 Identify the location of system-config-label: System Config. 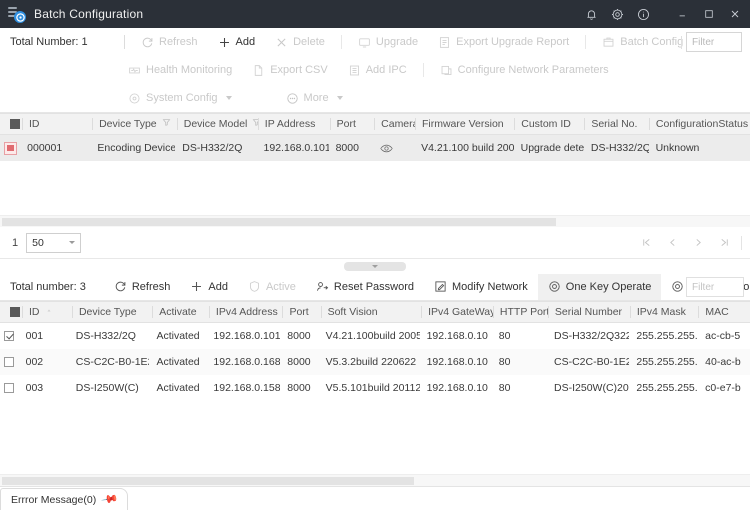
(182, 98).